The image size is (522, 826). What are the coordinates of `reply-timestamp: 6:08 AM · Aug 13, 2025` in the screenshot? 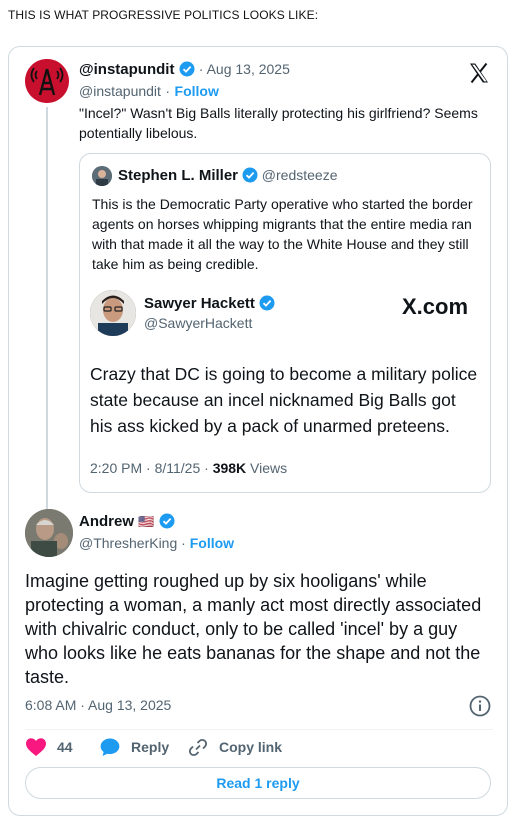 It's located at (98, 705).